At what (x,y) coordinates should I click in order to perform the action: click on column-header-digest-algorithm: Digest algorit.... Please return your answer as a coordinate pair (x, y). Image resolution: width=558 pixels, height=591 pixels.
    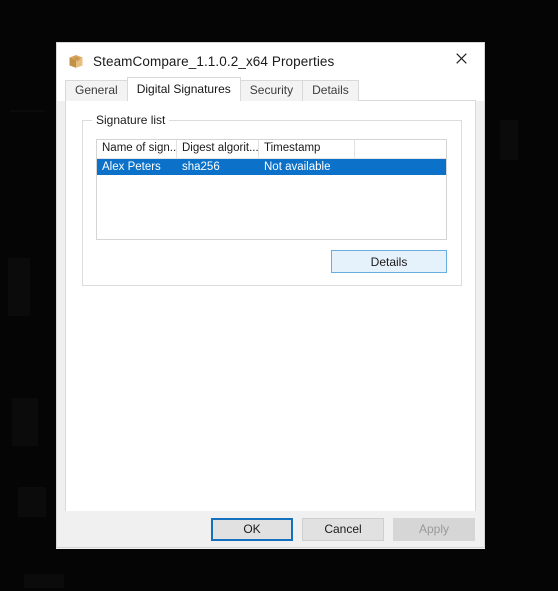
    Looking at the image, I should click on (218, 149).